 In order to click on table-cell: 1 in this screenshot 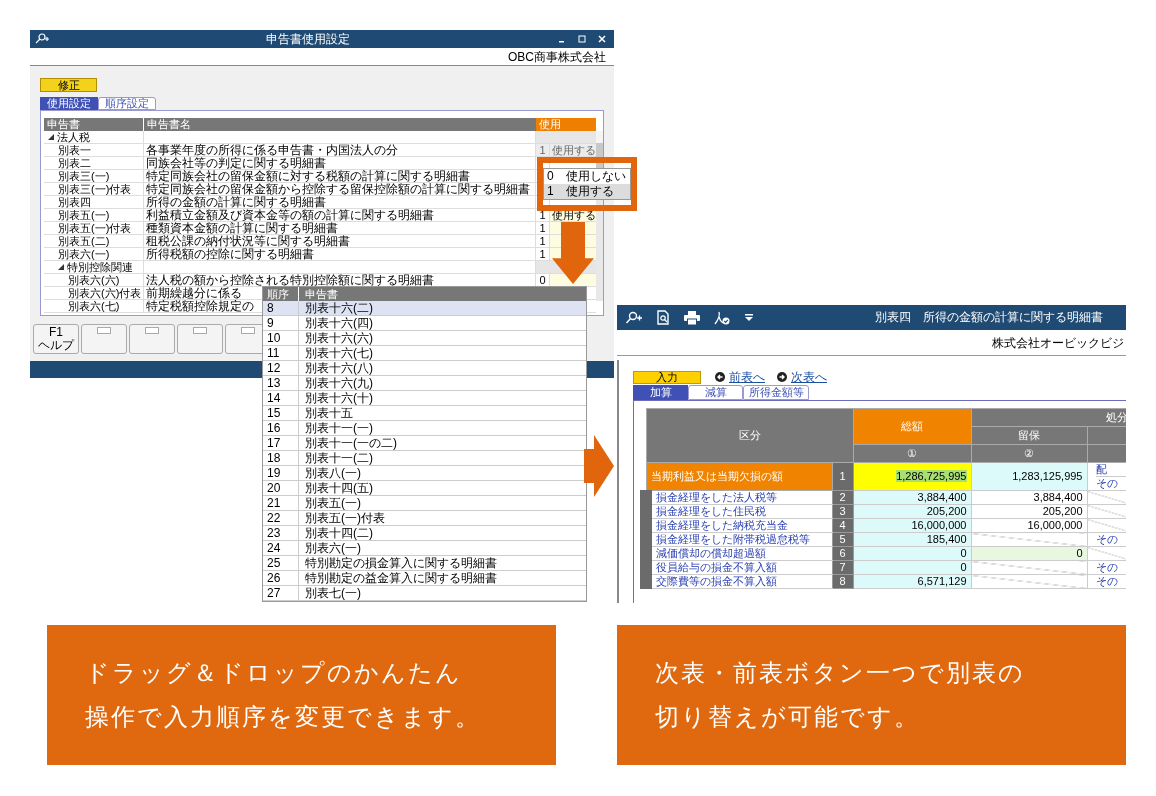, I will do `click(543, 150)`.